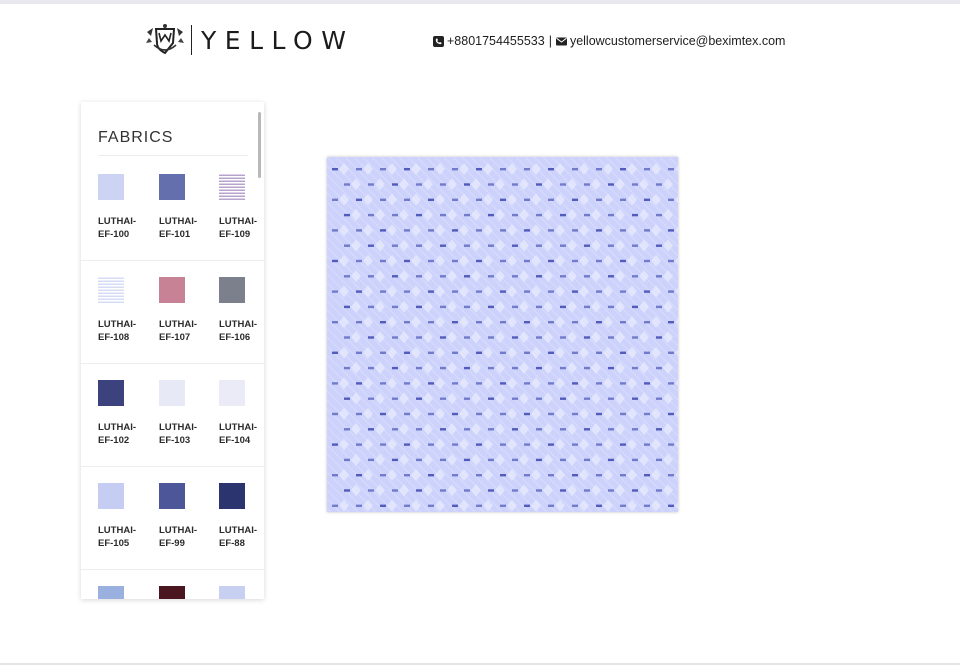  Describe the element at coordinates (181, 310) in the screenshot. I see `fabric-item: LUTHAI- EF-107` at that location.